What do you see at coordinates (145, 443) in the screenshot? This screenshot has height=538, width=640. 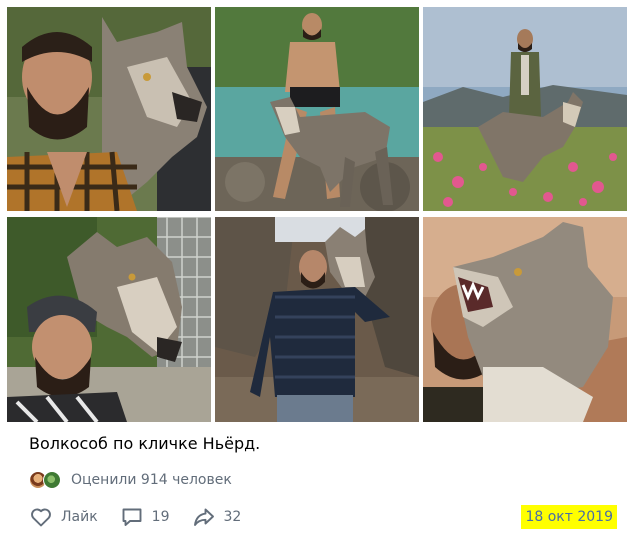 I see `post-caption: Волкособ по кличке Ньёрд.` at bounding box center [145, 443].